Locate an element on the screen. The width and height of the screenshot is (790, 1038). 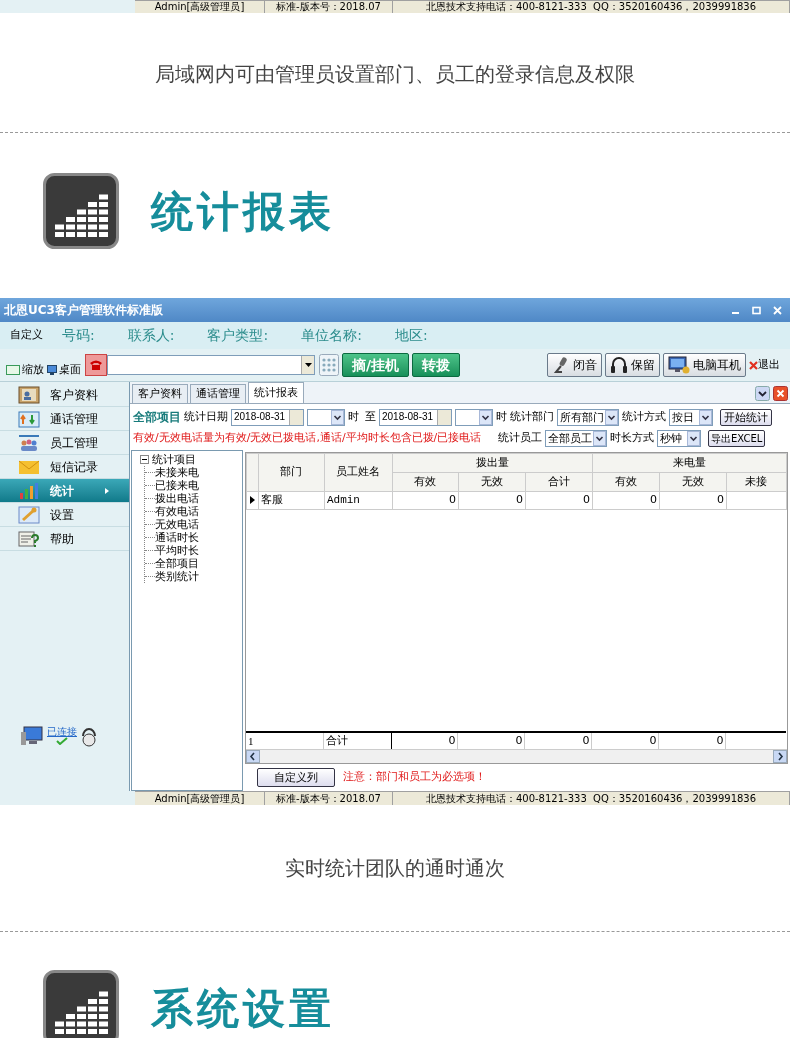
field-label: 统计员工 is located at coordinates (519, 438).